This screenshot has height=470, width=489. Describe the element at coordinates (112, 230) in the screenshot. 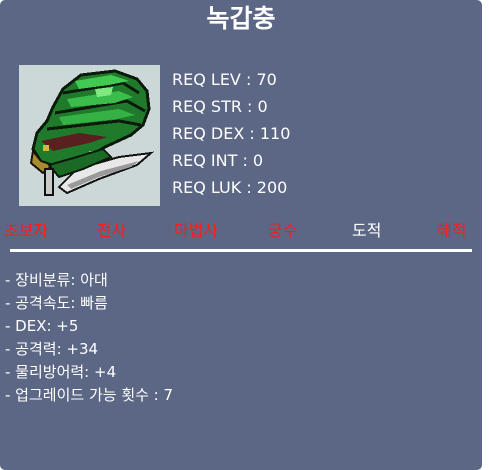

I see `job-warrior: 전사` at that location.